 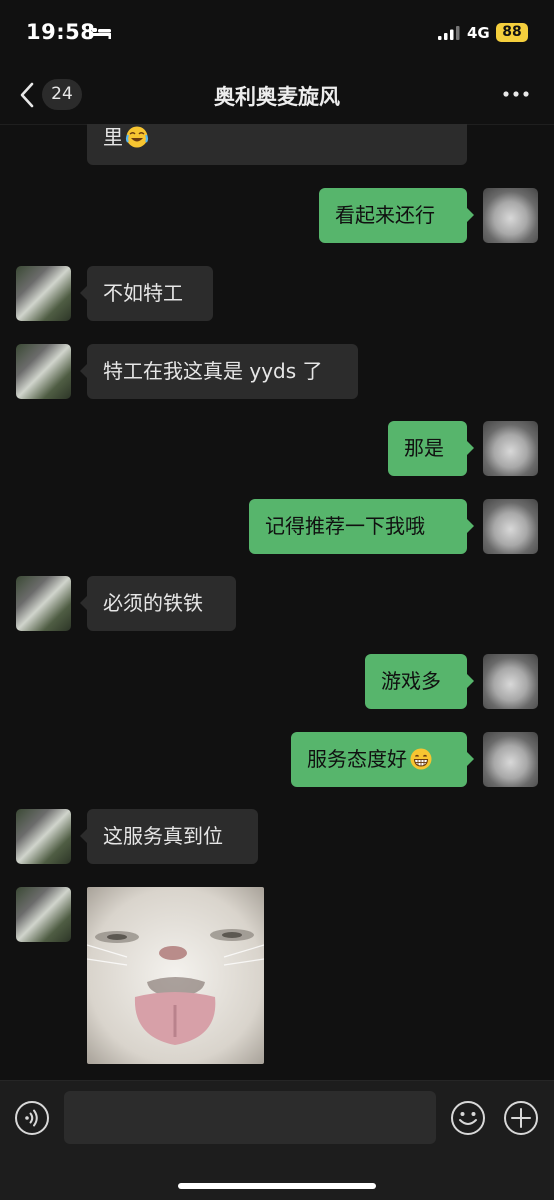 What do you see at coordinates (361, 526) in the screenshot?
I see `message-bubble-outgoing: 记得推荐一下我哦` at bounding box center [361, 526].